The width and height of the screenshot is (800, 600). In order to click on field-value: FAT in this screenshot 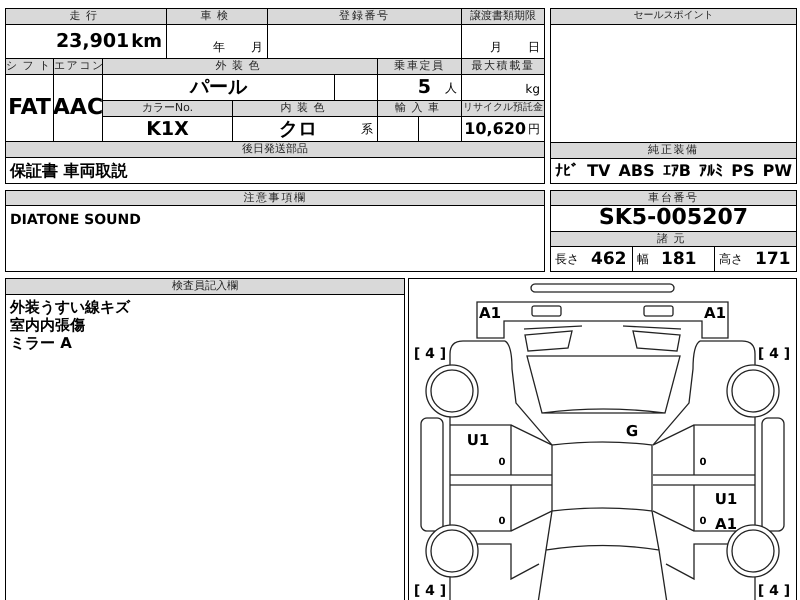, I will do `click(29, 108)`.